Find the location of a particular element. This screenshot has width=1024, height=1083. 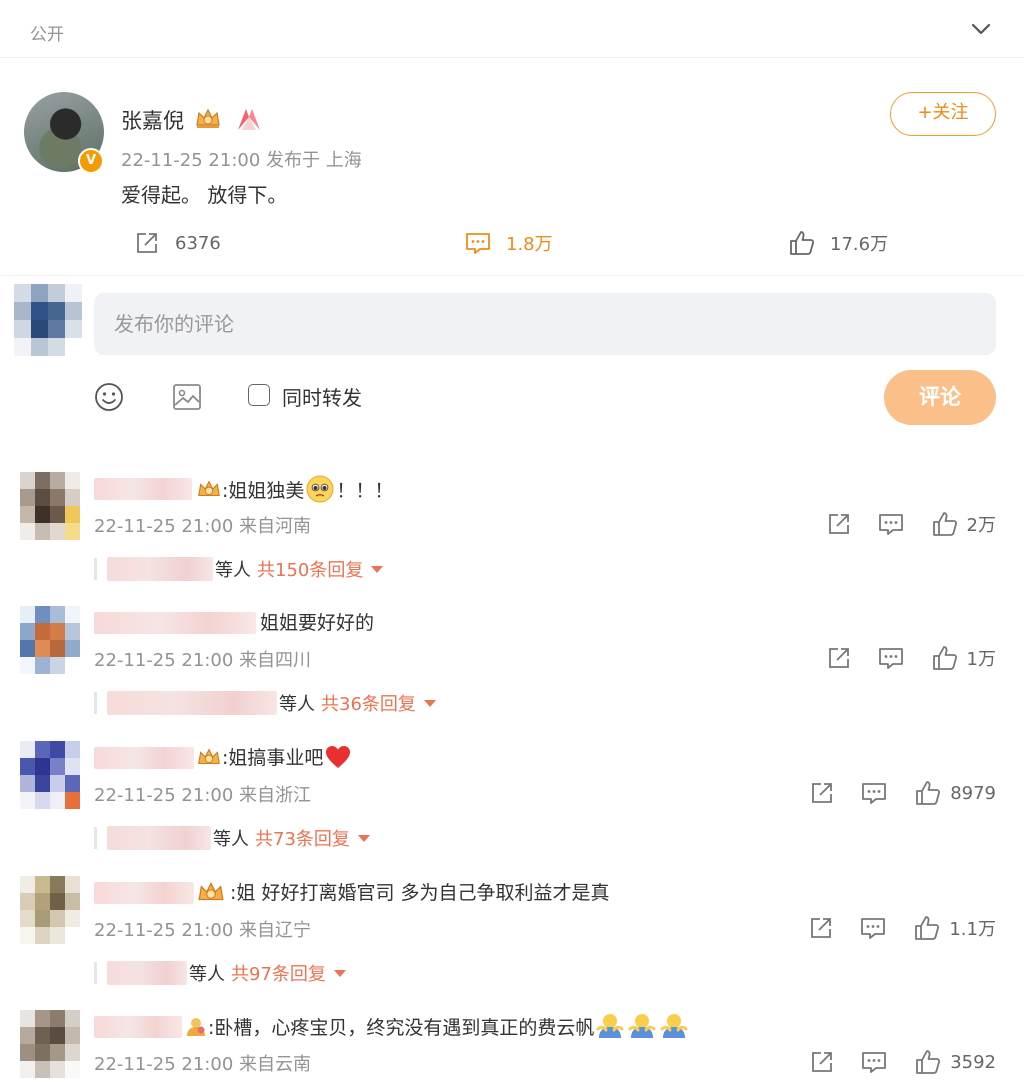

comment-item: 姐姐要好好的 22-11-25 21:00 来自四川 1万 等人 共36条回复 is located at coordinates (512, 673).